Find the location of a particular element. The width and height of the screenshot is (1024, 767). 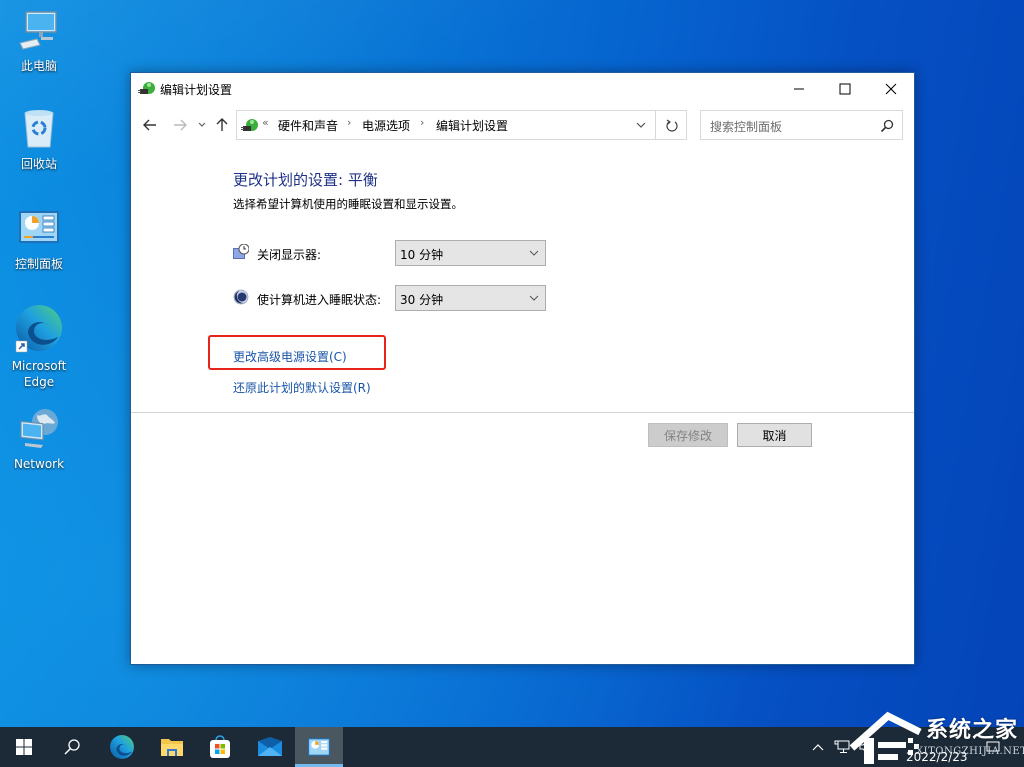

up-button is located at coordinates (222, 125).